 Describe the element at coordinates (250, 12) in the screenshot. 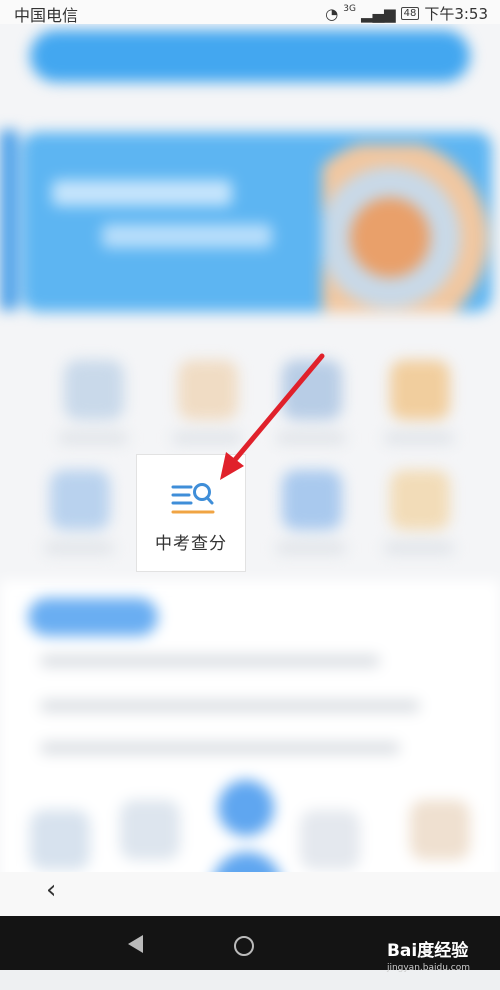

I see `status-bar: 中国电信 ◔ 3G ▂▄▆ 48 下午3:53` at that location.